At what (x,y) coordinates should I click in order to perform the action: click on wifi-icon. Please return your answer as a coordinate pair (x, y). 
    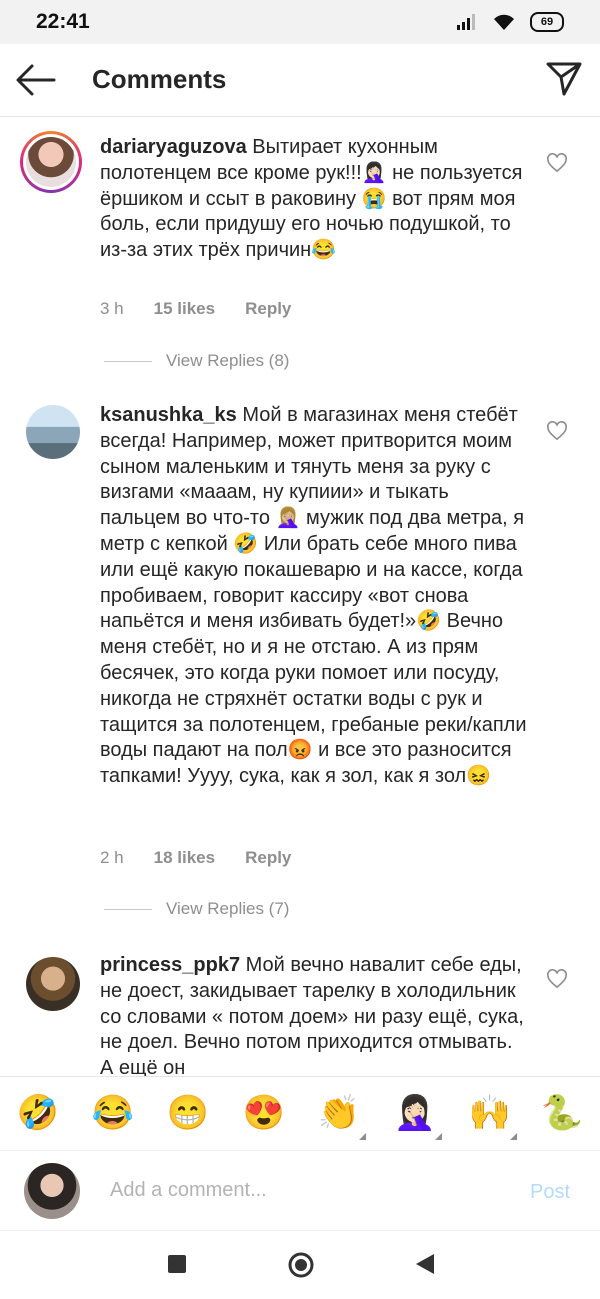
    Looking at the image, I should click on (504, 22).